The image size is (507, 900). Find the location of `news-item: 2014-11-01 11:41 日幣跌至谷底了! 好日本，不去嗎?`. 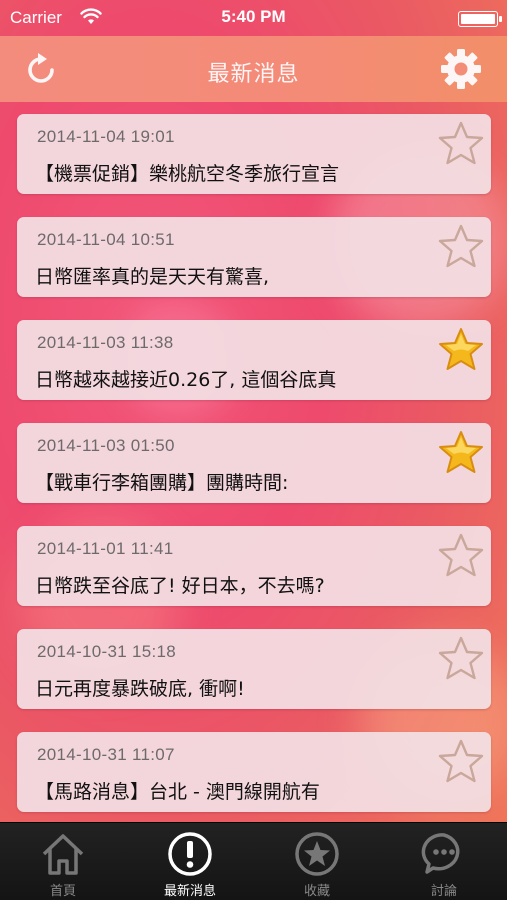

news-item: 2014-11-01 11:41 日幣跌至谷底了! 好日本，不去嗎? is located at coordinates (254, 566).